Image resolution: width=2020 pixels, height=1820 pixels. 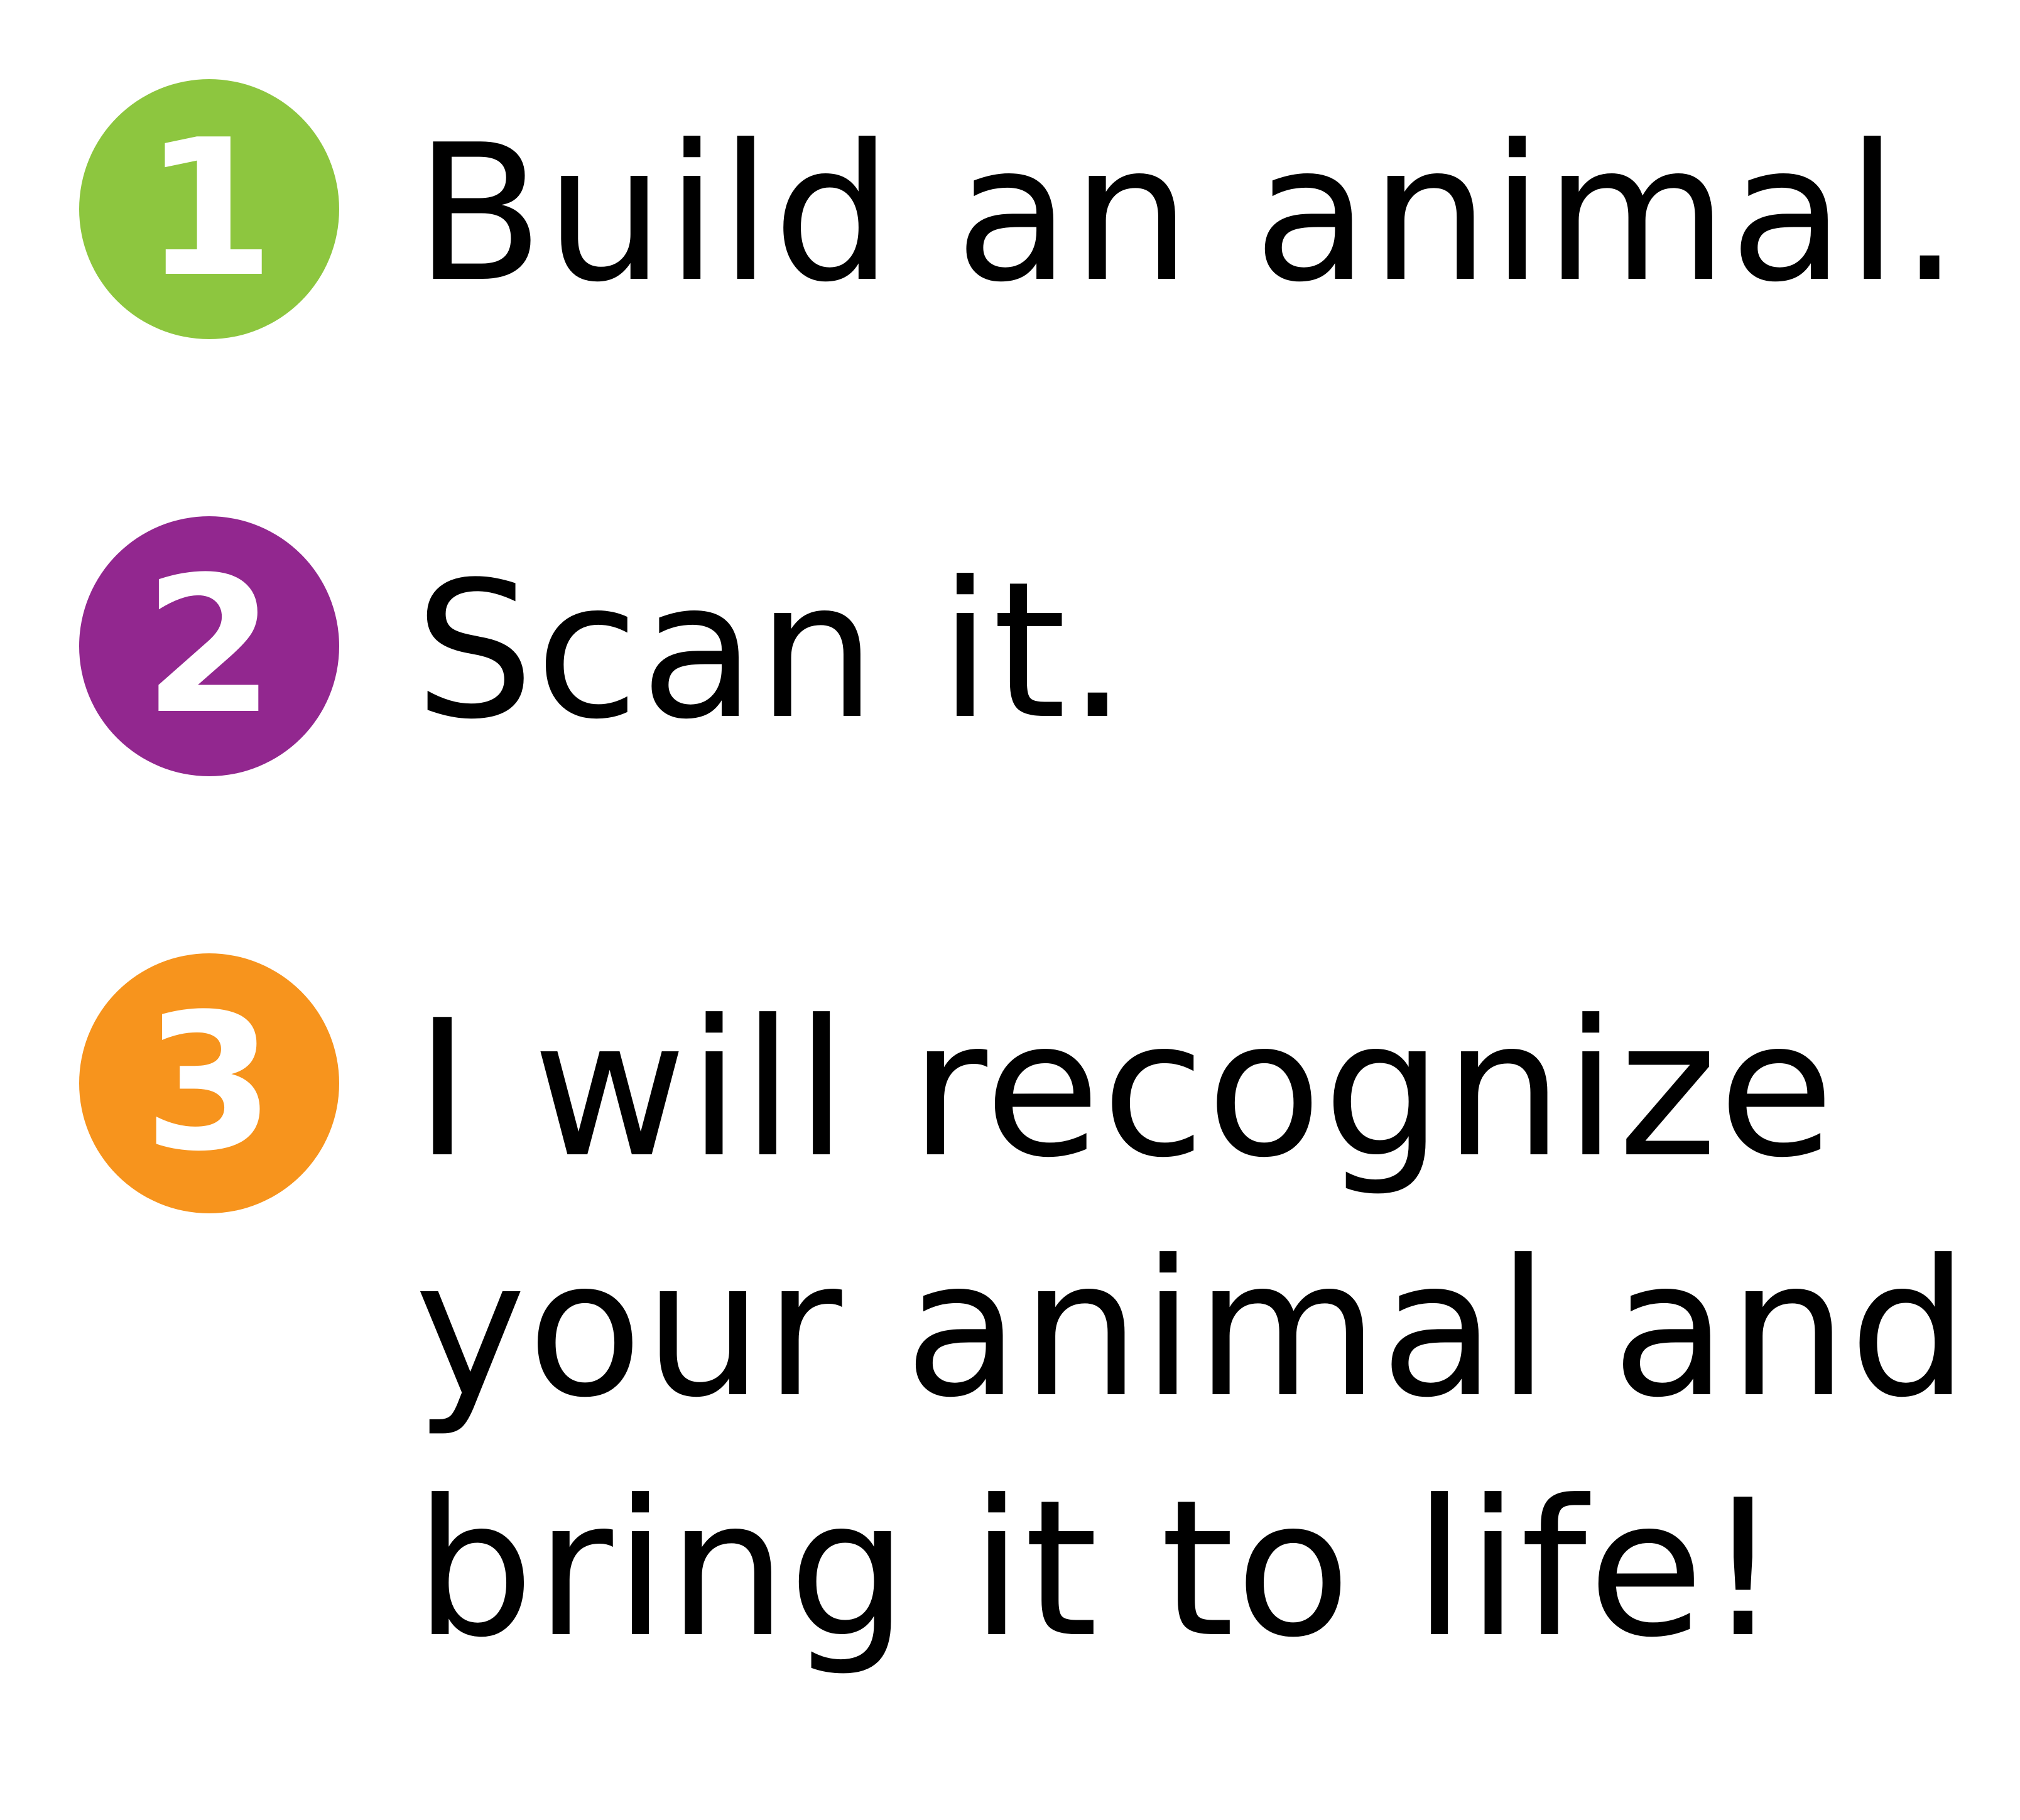 I want to click on step-text-line: your animal and, so click(x=1193, y=1329).